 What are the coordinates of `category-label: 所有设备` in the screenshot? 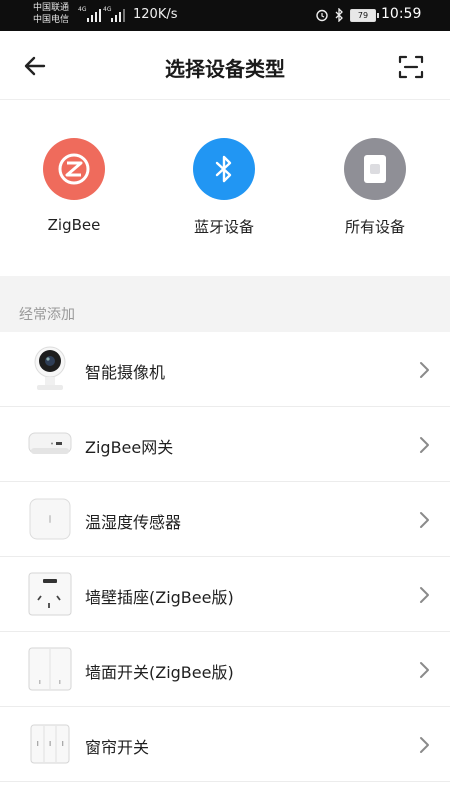 It's located at (374, 227).